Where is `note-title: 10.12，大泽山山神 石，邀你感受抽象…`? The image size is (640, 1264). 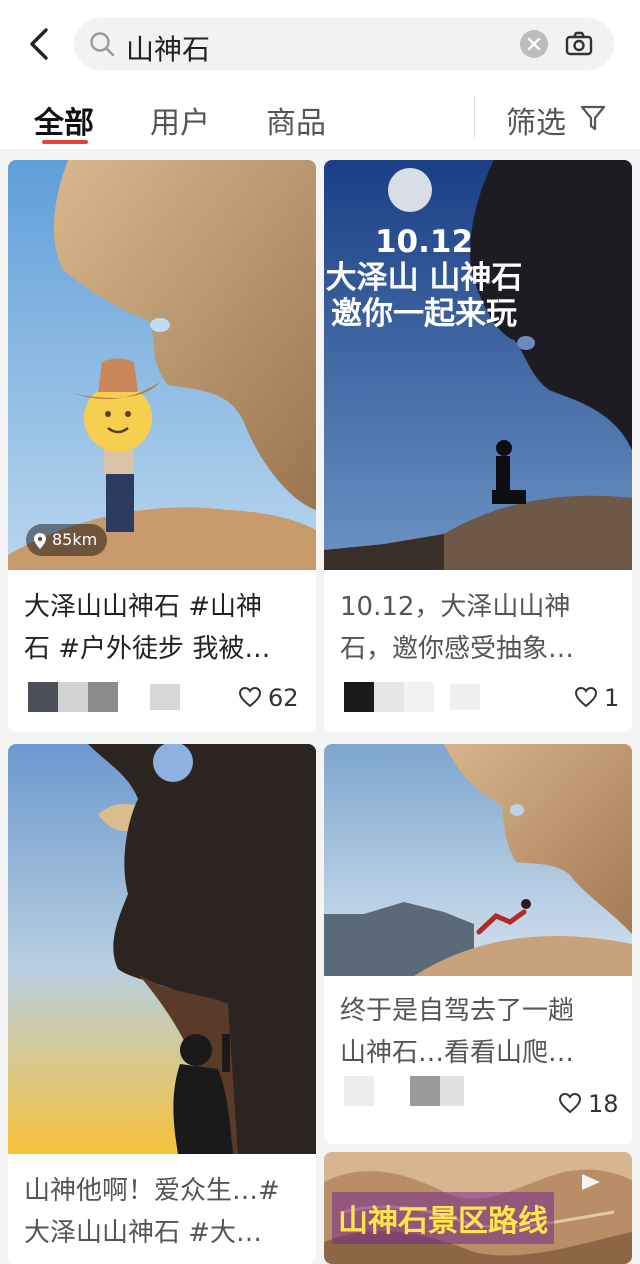
note-title: 10.12，大泽山山神 石，邀你感受抽象… is located at coordinates (457, 628).